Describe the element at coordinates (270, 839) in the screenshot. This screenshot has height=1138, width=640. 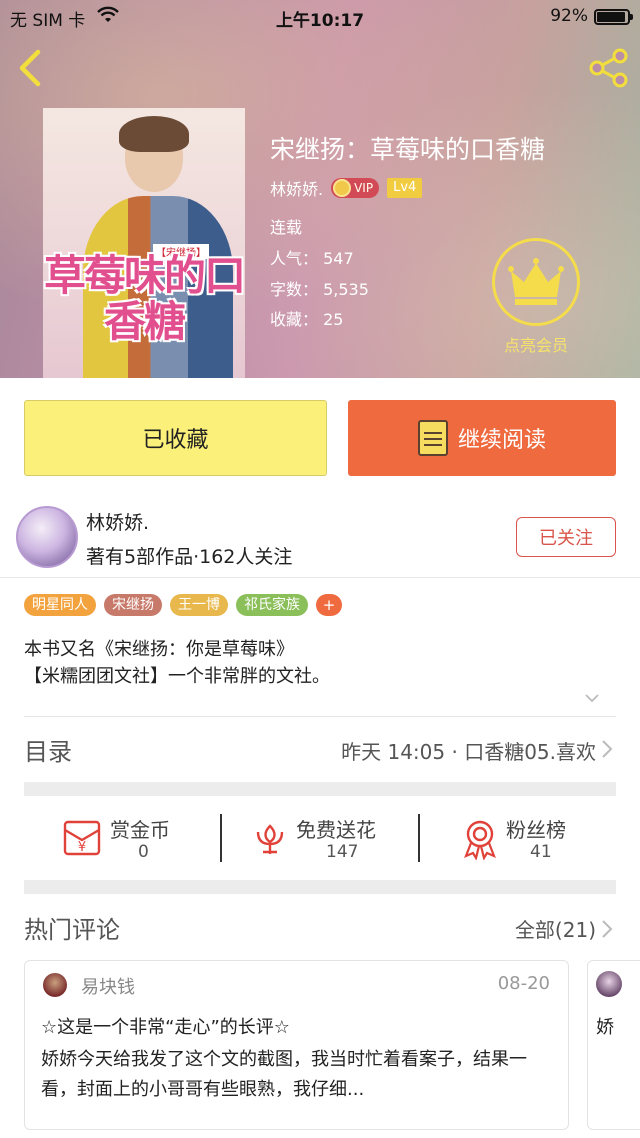
I see `flower-icon` at that location.